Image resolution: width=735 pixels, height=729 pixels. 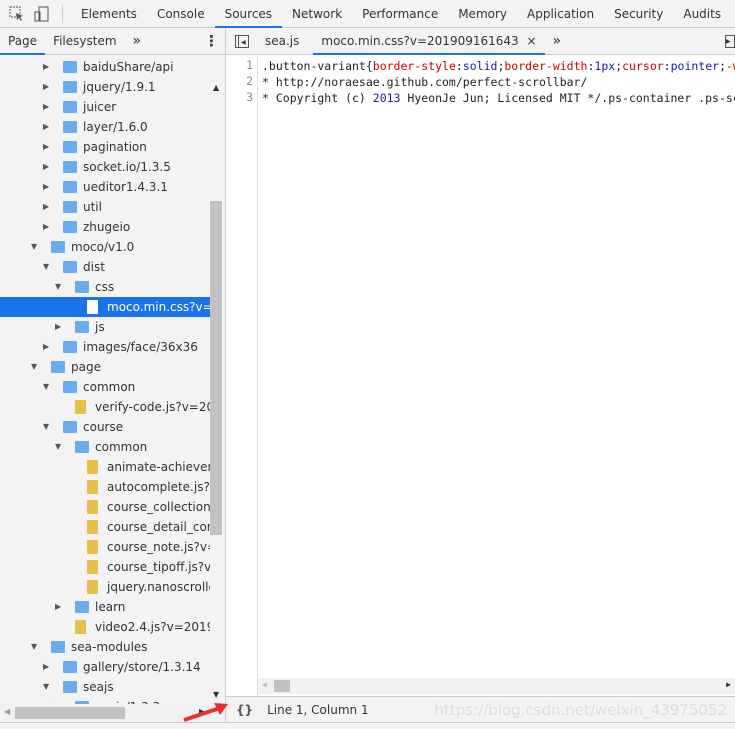 I want to click on tree-item-label: dist, so click(x=94, y=267).